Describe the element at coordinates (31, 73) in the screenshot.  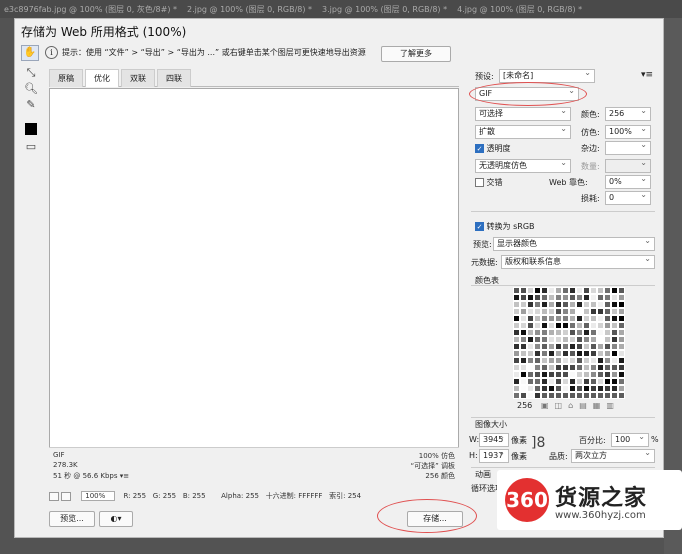
I see `slice-select-tool-icon: ⤡` at that location.